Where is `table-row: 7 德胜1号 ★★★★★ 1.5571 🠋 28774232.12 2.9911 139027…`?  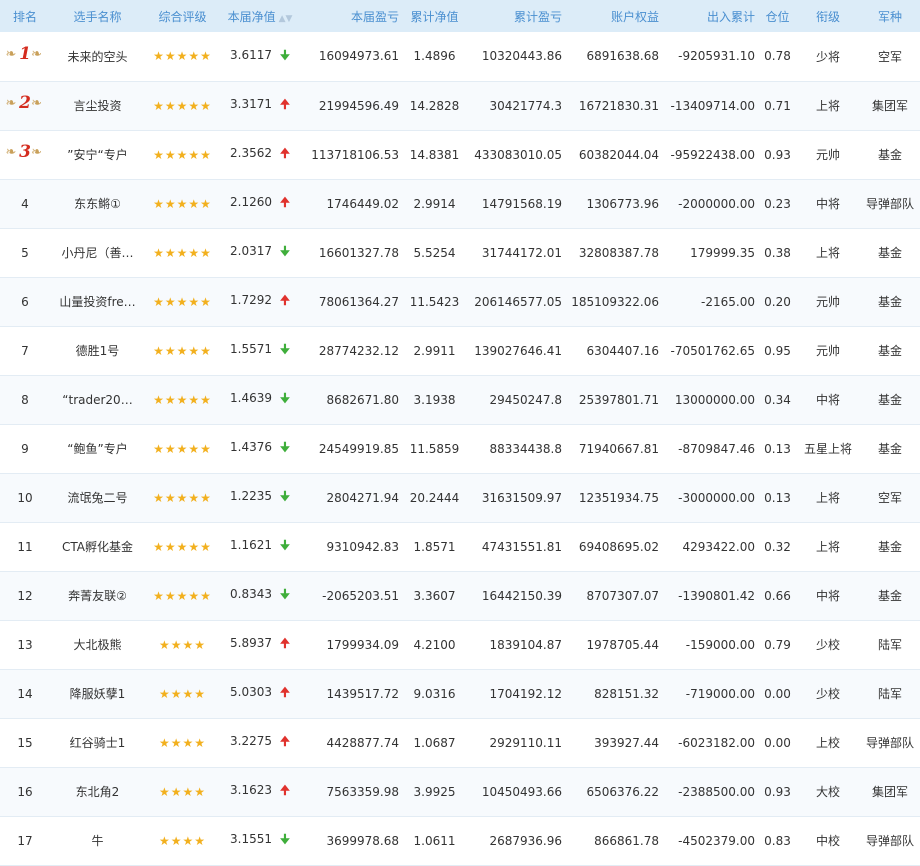 table-row: 7 德胜1号 ★★★★★ 1.5571 🠋 28774232.12 2.9911 139027… is located at coordinates (460, 350).